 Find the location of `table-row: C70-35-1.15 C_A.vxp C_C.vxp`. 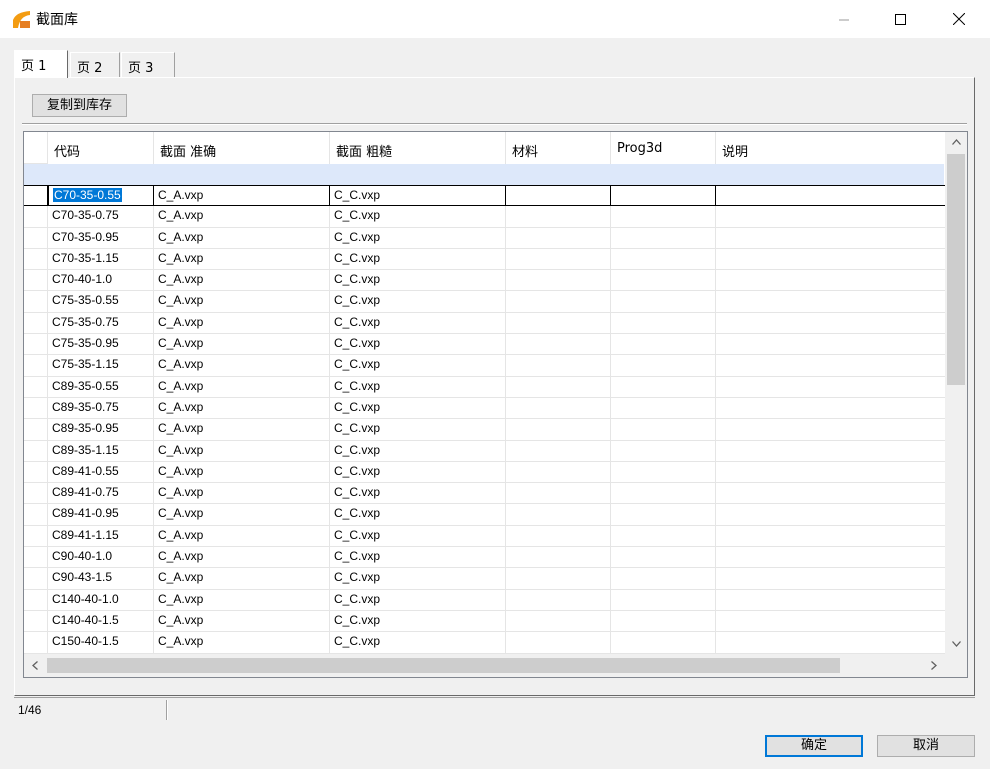

table-row: C70-35-1.15 C_A.vxp C_C.vxp is located at coordinates (485, 259).